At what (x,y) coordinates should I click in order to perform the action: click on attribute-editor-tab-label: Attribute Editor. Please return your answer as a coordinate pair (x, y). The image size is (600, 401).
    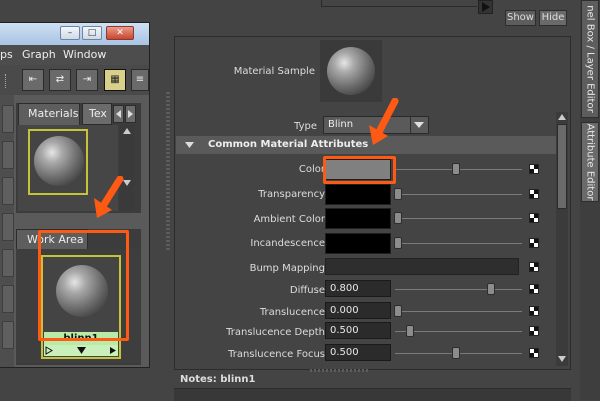
    Looking at the image, I should click on (590, 162).